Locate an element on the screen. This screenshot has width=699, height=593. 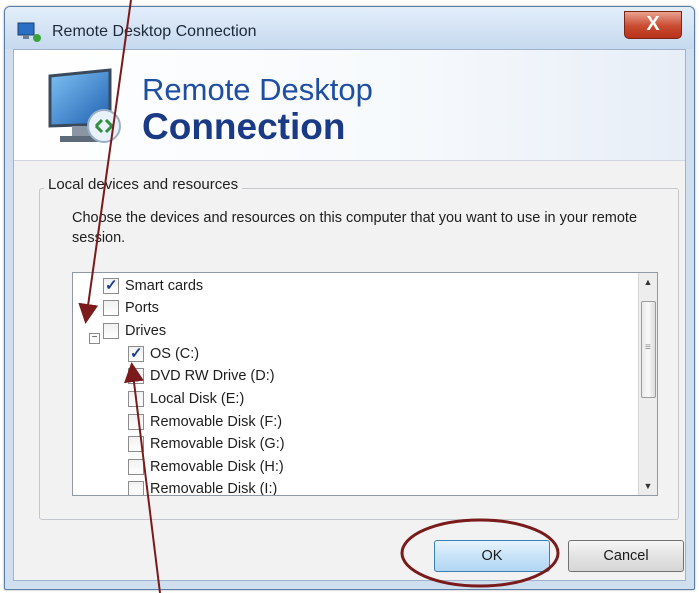
drive-h-checkbox is located at coordinates (136, 467).